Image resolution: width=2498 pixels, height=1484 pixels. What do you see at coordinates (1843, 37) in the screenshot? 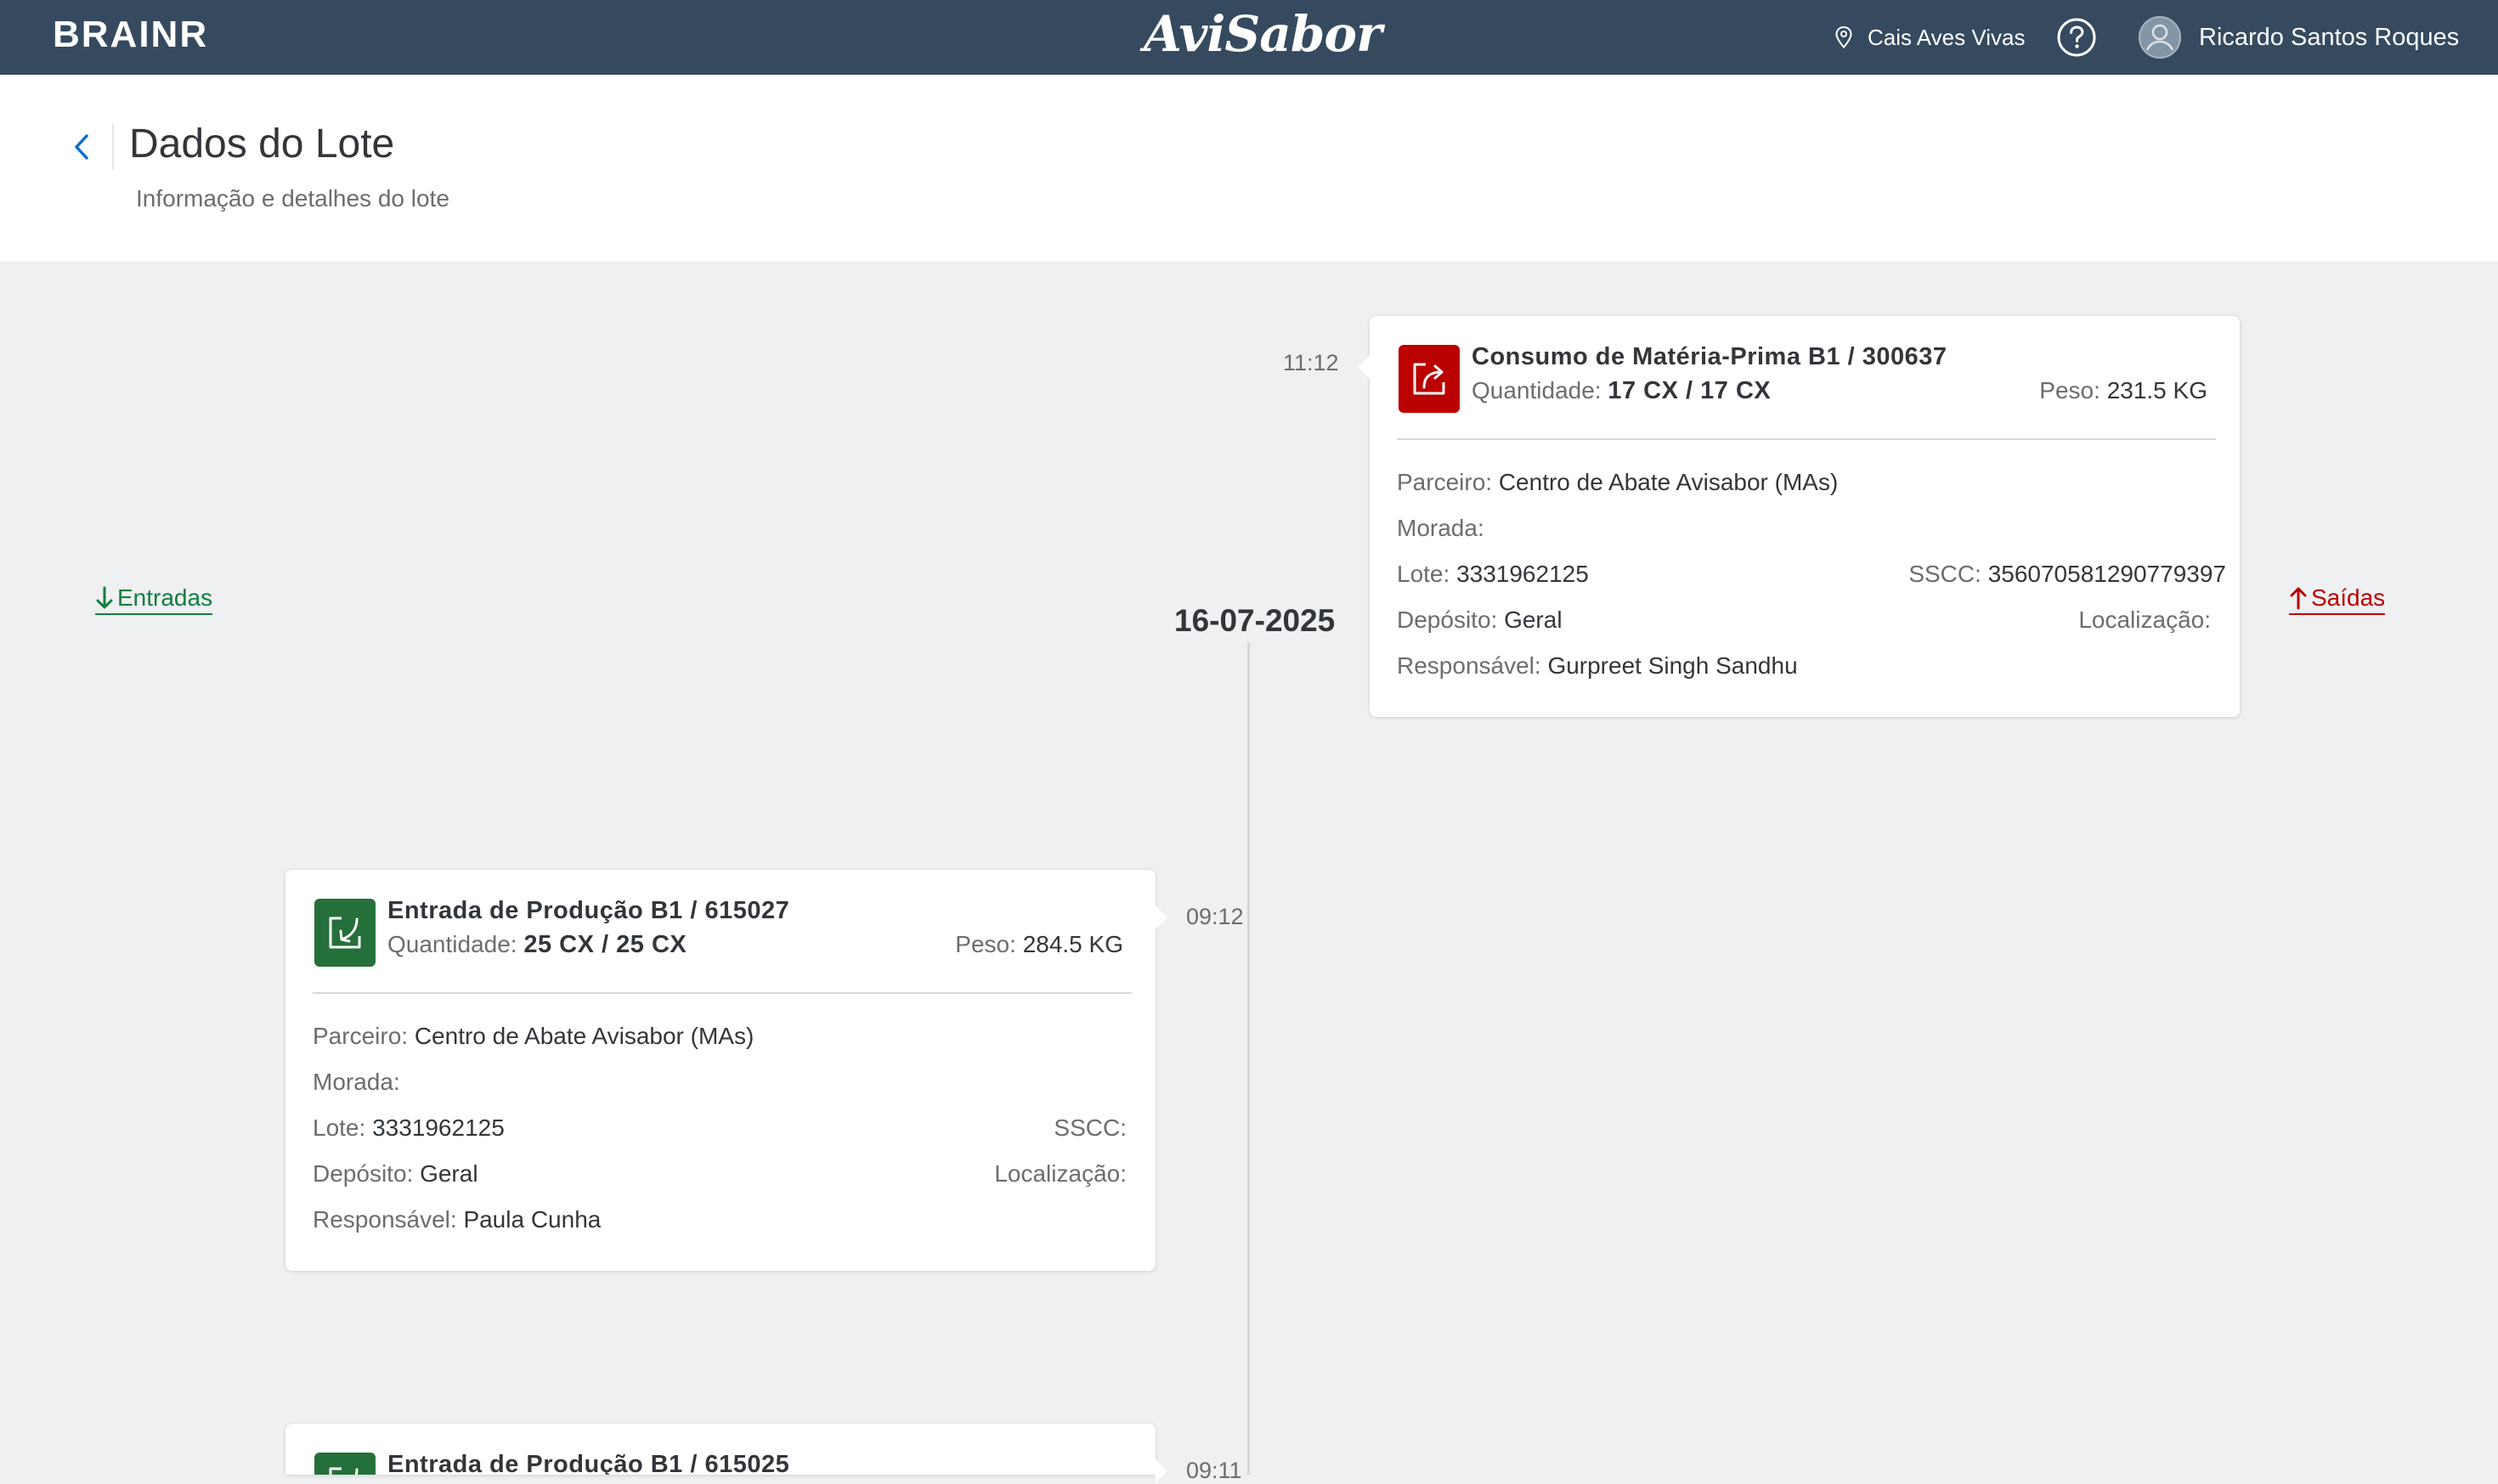
I see `map-pin-icon` at bounding box center [1843, 37].